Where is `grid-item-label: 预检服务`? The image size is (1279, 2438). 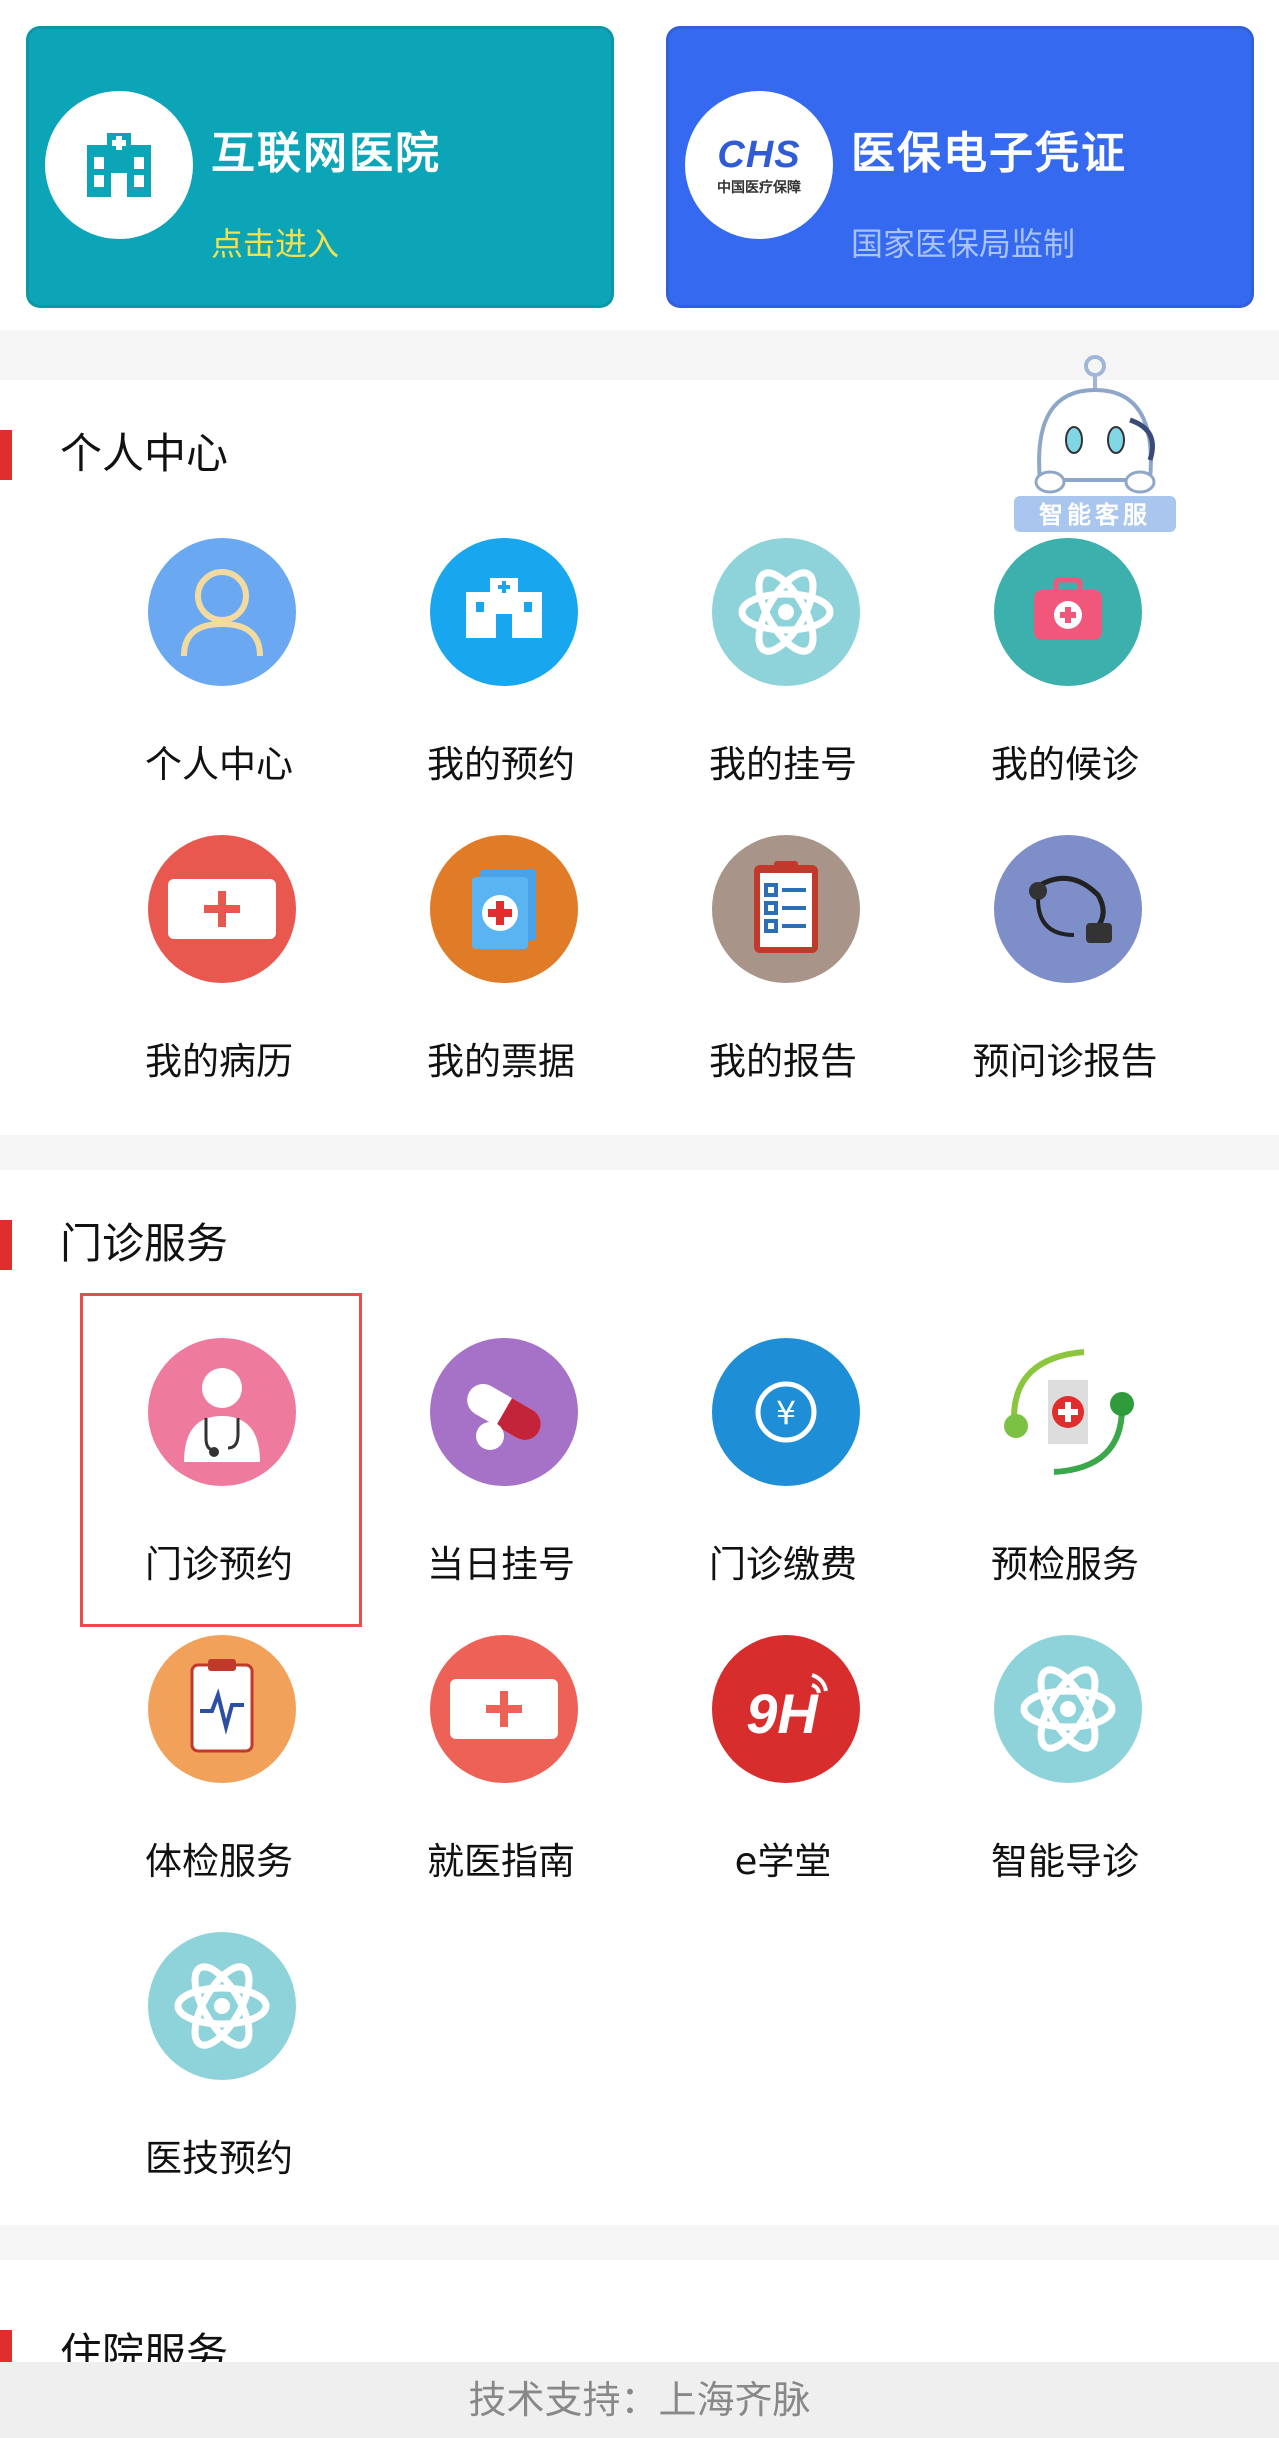
grid-item-label: 预检服务 is located at coordinates (1065, 1564).